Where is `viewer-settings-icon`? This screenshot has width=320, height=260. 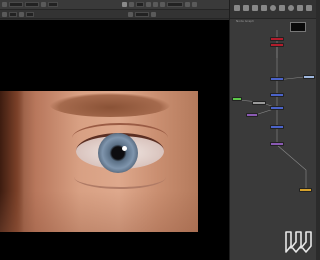 viewer-settings-icon is located at coordinates (153, 14).